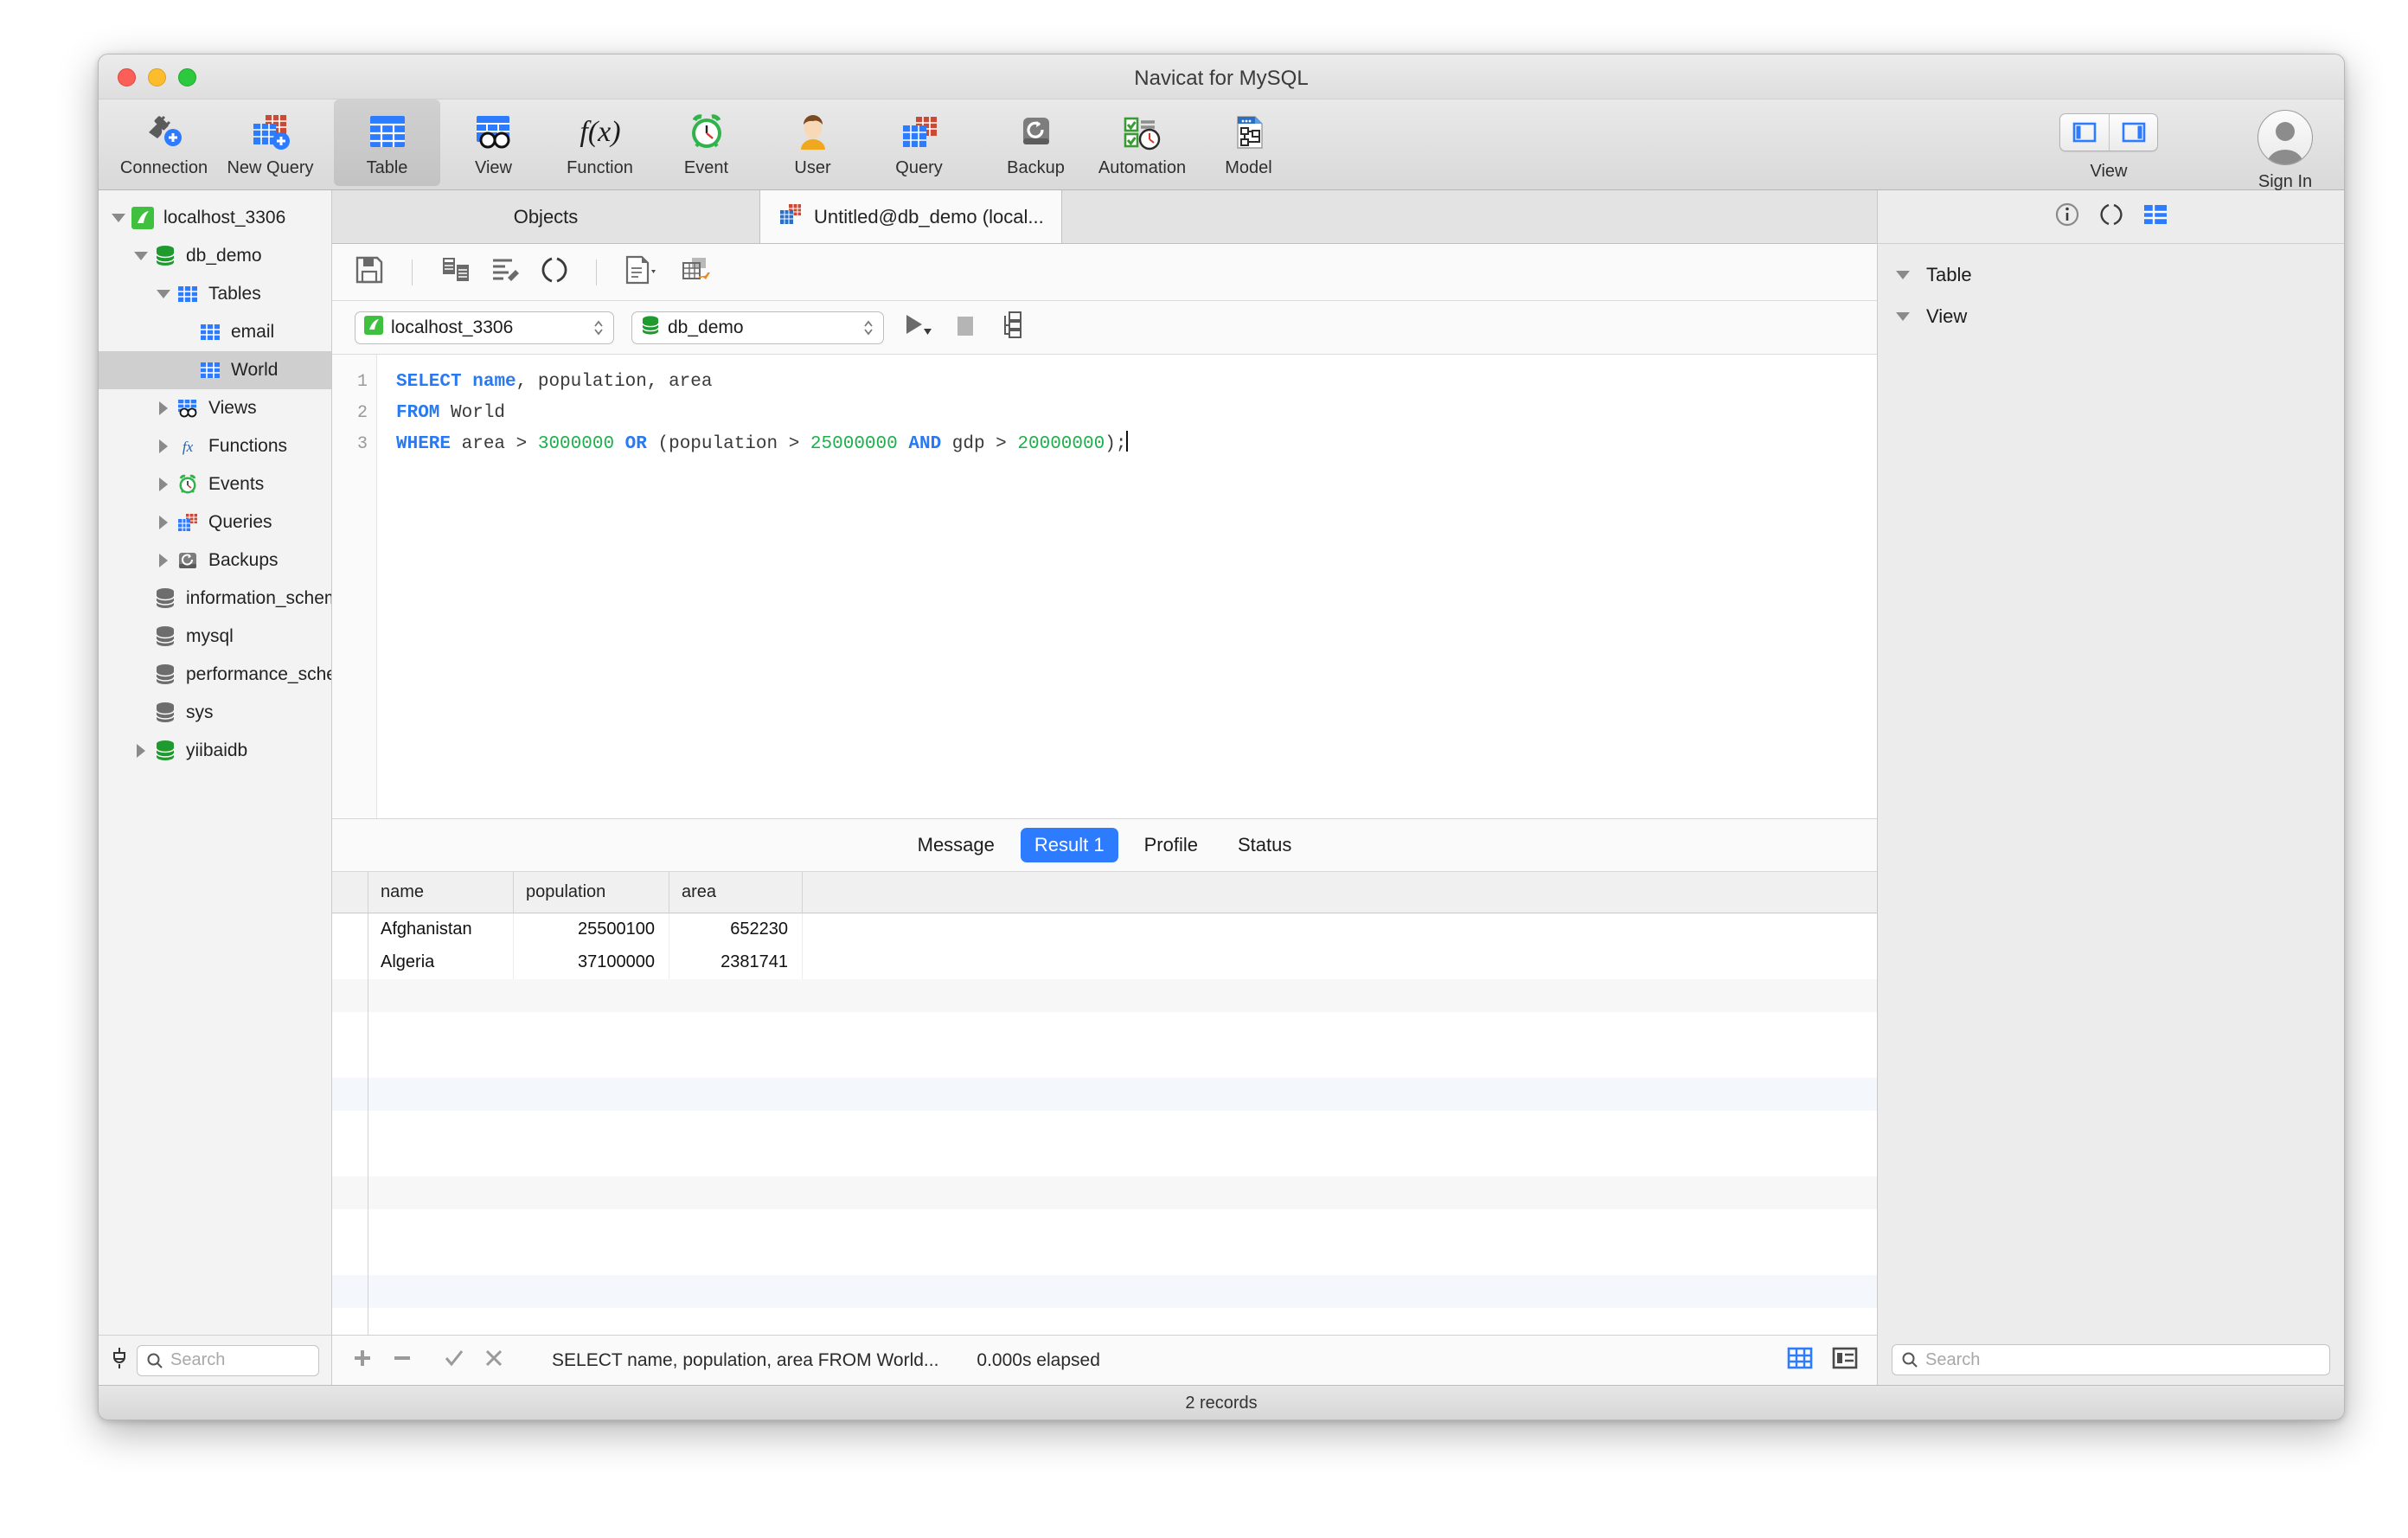 The height and width of the screenshot is (1538, 2408). I want to click on tree-item-sys: sys, so click(215, 713).